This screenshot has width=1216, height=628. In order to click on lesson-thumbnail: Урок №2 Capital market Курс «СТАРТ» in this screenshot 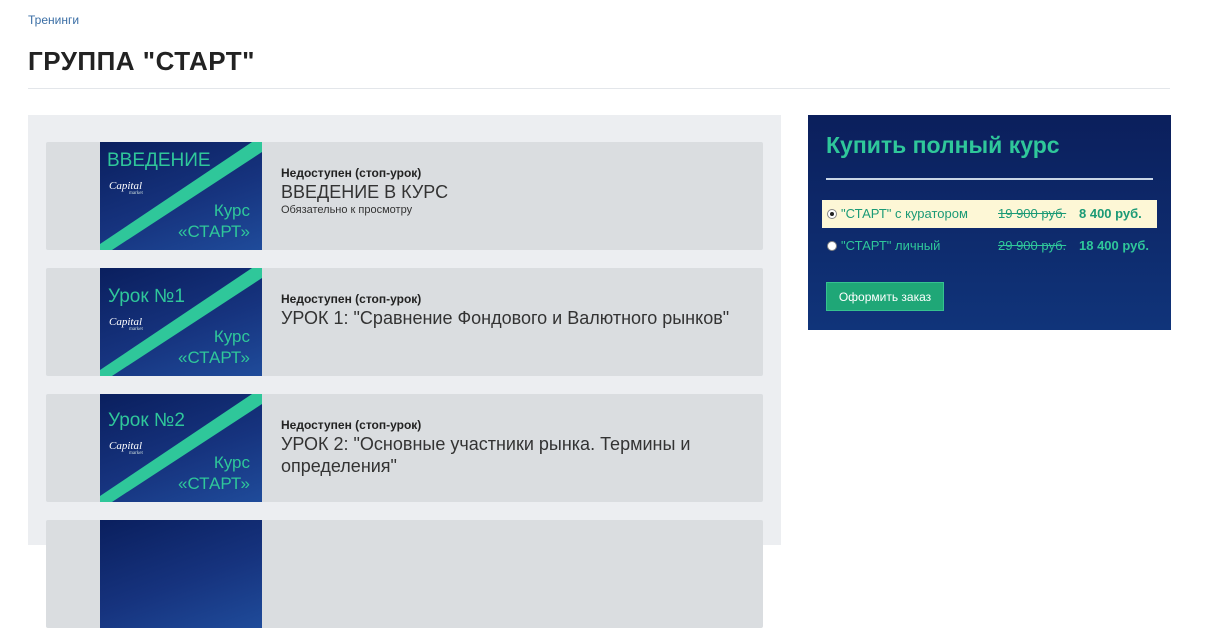, I will do `click(181, 448)`.